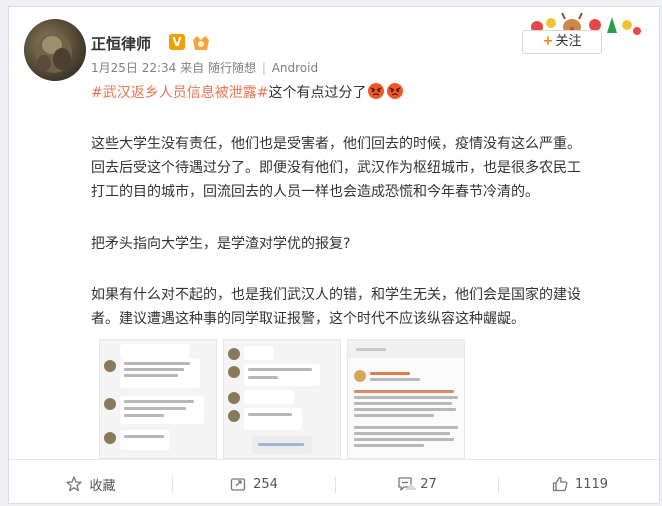 The height and width of the screenshot is (506, 662). What do you see at coordinates (315, 192) in the screenshot?
I see `para1-line3: 打工的目的城市，回流回去的人员一样也会造成恐慌和今年春节冷清的。` at bounding box center [315, 192].